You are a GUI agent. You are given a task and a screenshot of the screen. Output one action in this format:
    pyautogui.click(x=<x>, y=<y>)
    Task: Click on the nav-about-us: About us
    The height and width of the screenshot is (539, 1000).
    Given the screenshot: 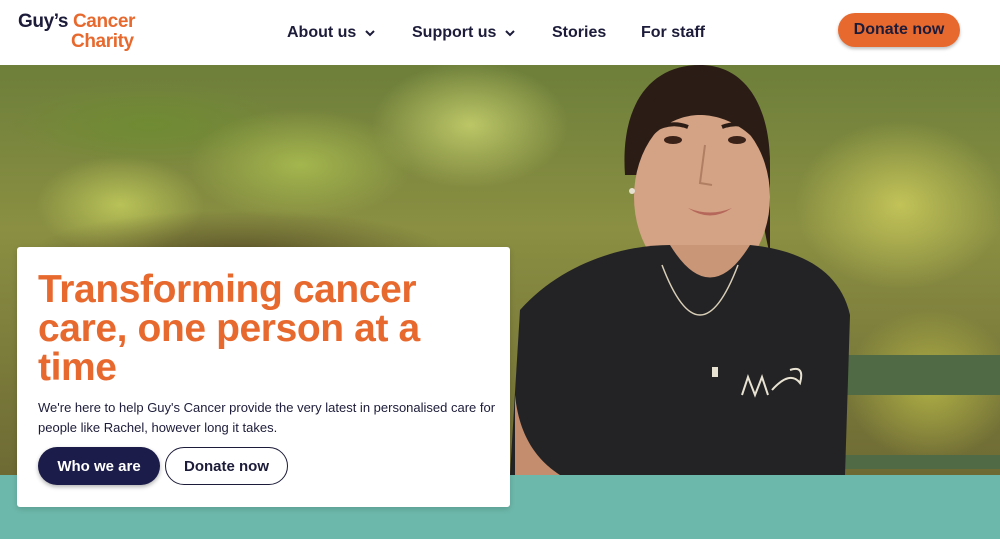 What is the action you would take?
    pyautogui.click(x=331, y=33)
    